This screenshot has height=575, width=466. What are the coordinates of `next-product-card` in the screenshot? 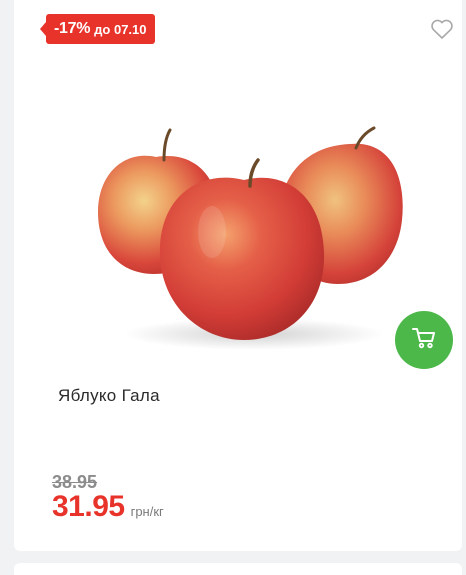 It's located at (238, 569).